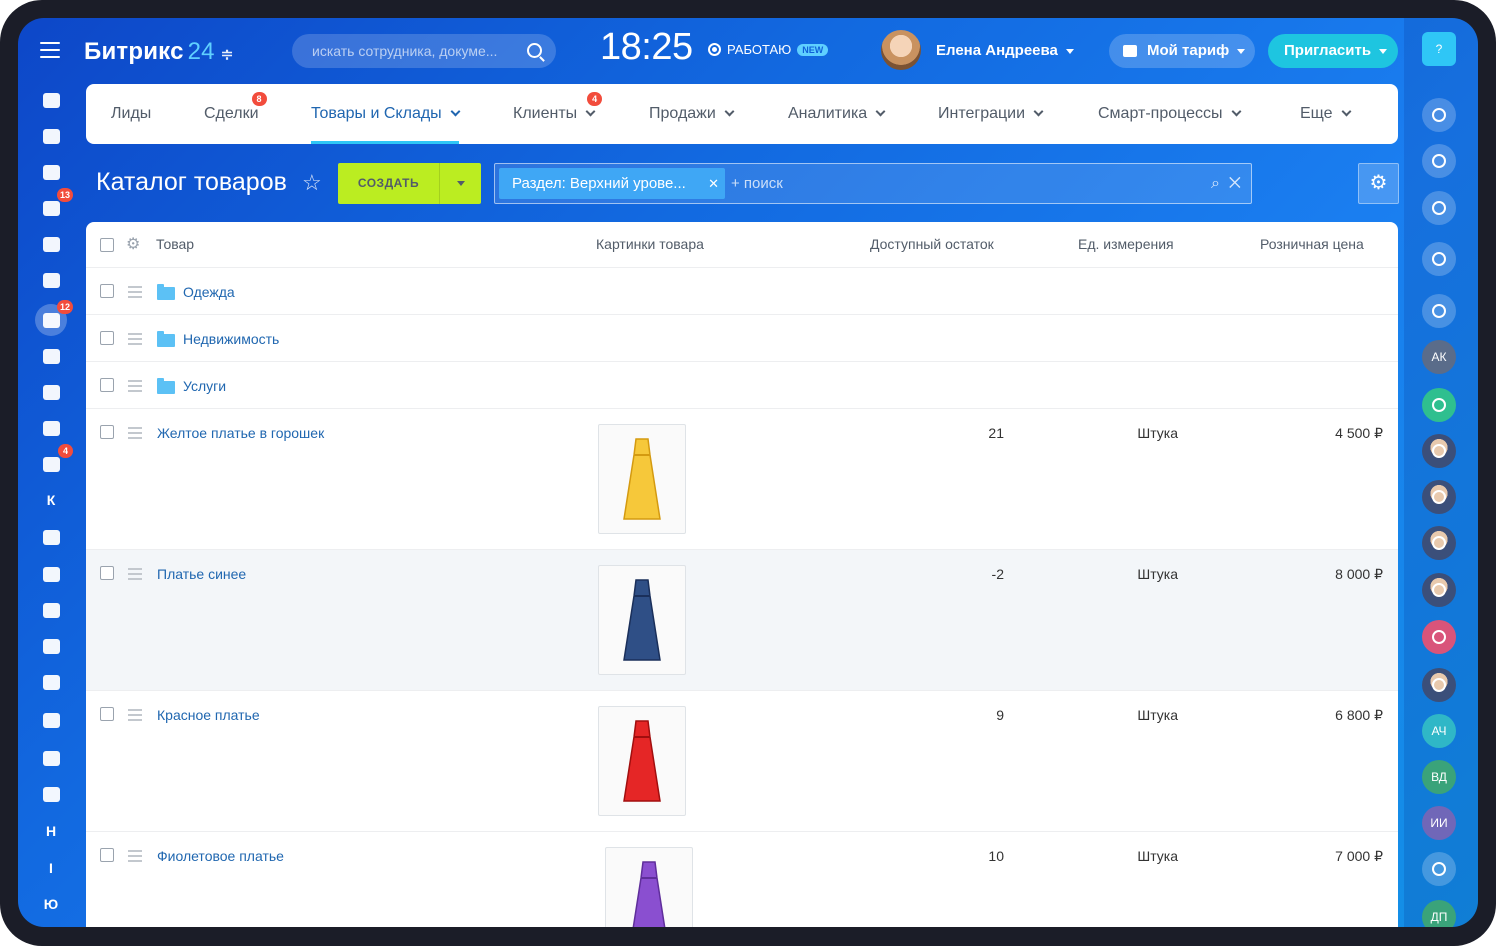 The image size is (1496, 946). I want to click on red-dress-thumbnail, so click(642, 761).